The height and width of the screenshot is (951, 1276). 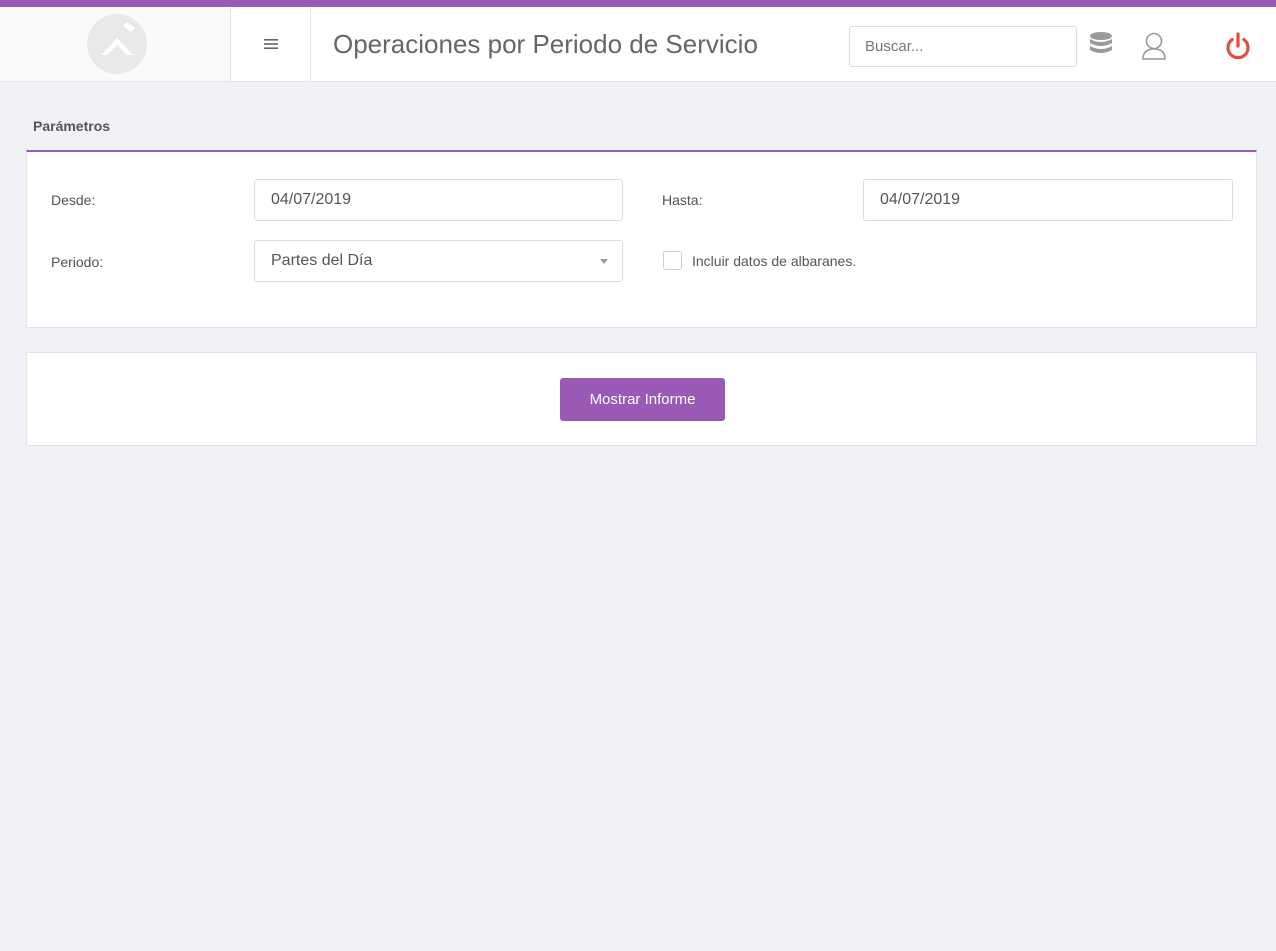 I want to click on hasta-label: Hasta:, so click(x=682, y=200).